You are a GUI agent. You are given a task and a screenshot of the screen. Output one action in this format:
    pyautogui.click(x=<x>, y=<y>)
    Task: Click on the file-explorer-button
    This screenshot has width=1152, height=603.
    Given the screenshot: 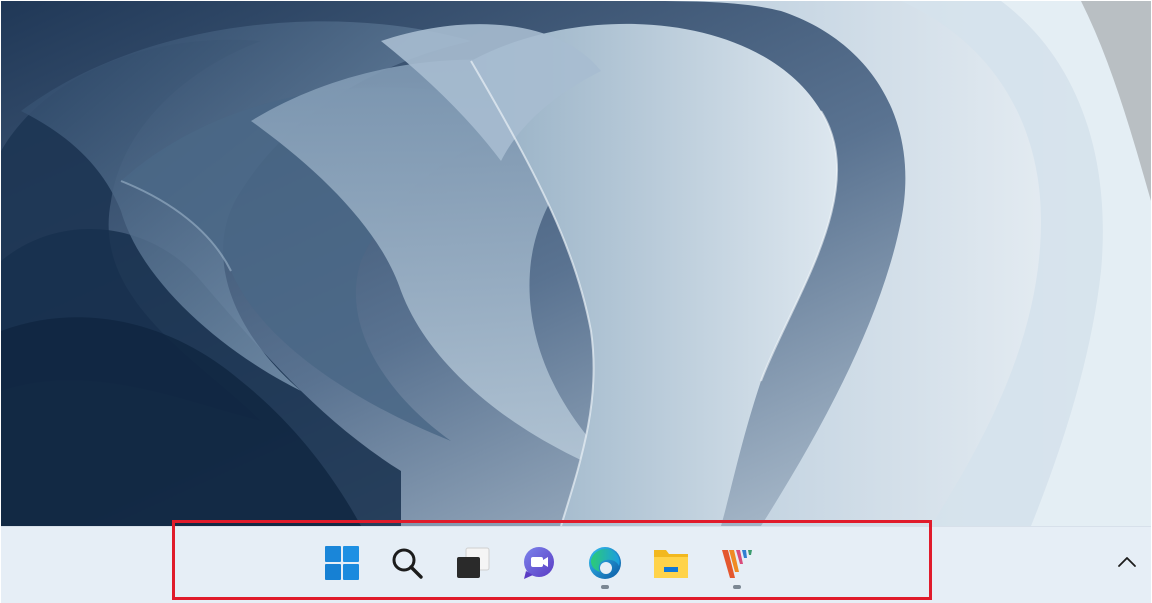 What is the action you would take?
    pyautogui.click(x=671, y=563)
    